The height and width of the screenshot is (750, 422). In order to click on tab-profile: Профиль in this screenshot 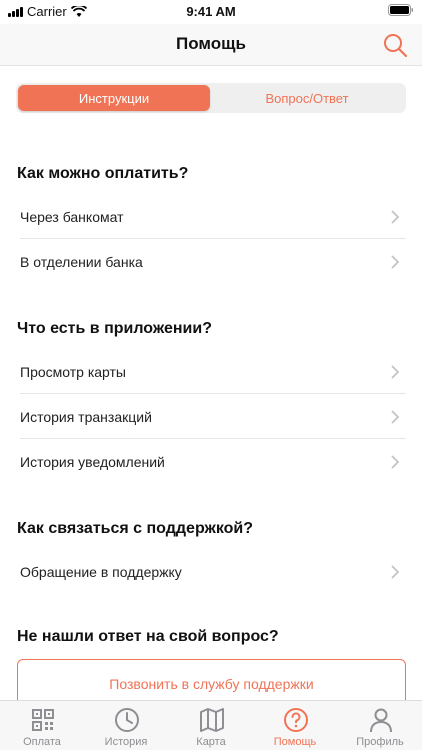, I will do `click(380, 725)`.